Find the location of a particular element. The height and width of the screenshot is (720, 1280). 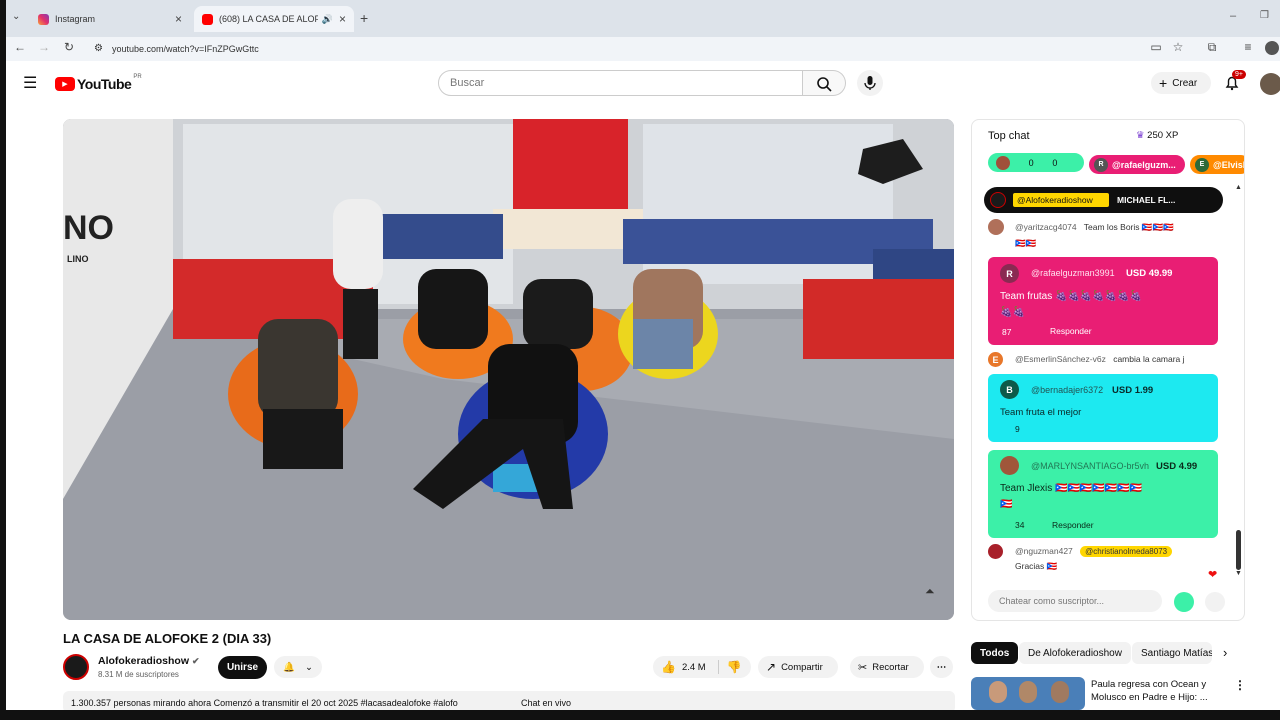

ticker-item: 0 0 is located at coordinates (1036, 164).